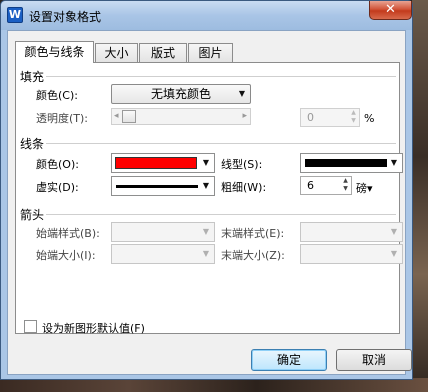 The height and width of the screenshot is (392, 428). I want to click on dash-sample, so click(157, 186).